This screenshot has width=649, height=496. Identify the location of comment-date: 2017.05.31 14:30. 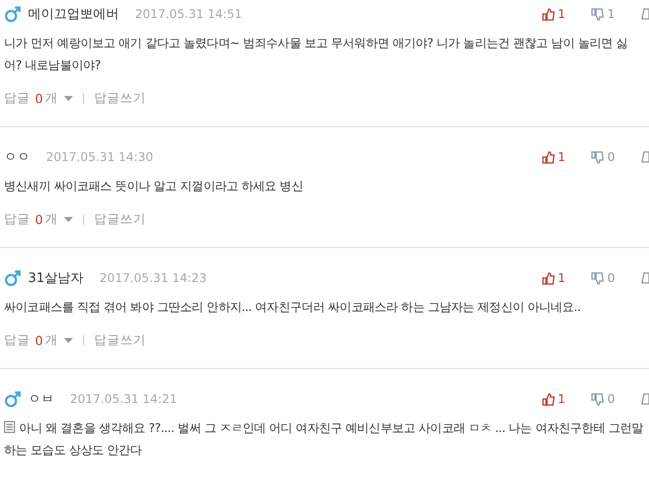
(100, 157).